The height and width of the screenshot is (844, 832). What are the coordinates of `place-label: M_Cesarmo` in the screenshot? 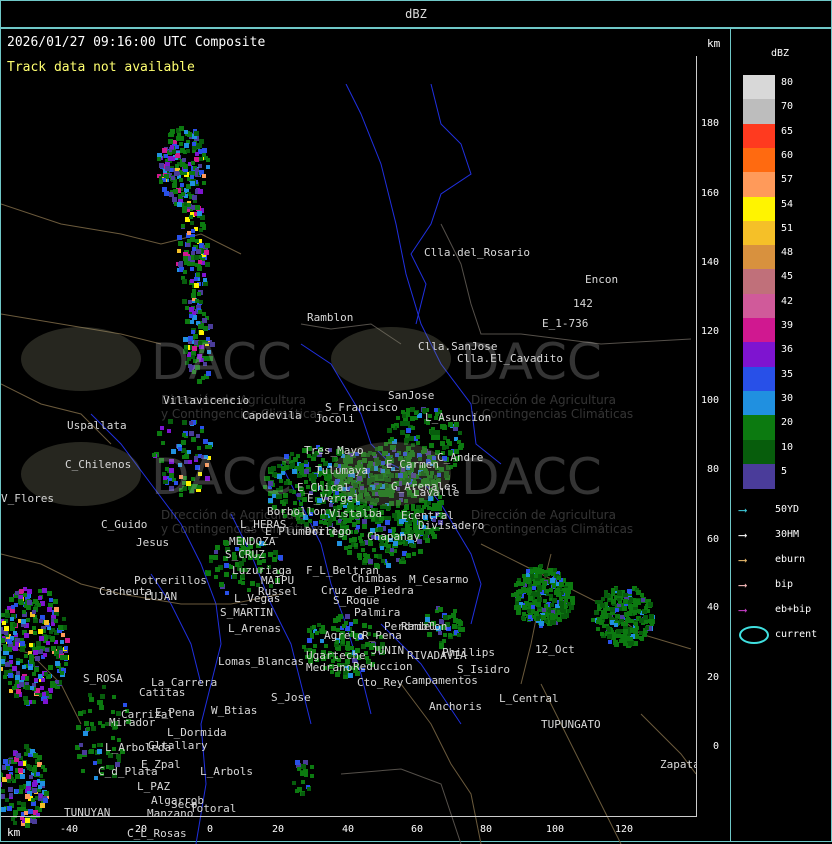 It's located at (439, 579).